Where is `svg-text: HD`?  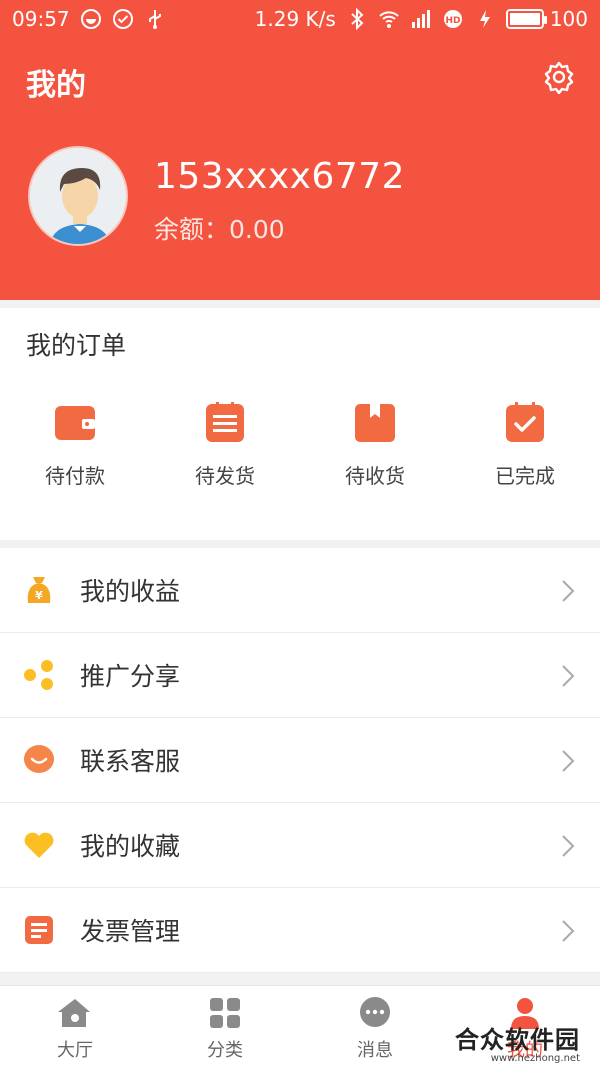
svg-text: HD is located at coordinates (452, 21).